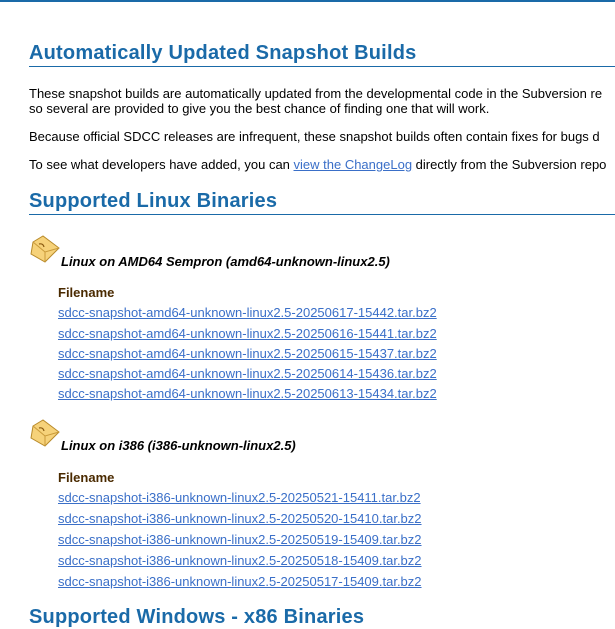 The image size is (615, 629). I want to click on top-border, so click(307, 1).